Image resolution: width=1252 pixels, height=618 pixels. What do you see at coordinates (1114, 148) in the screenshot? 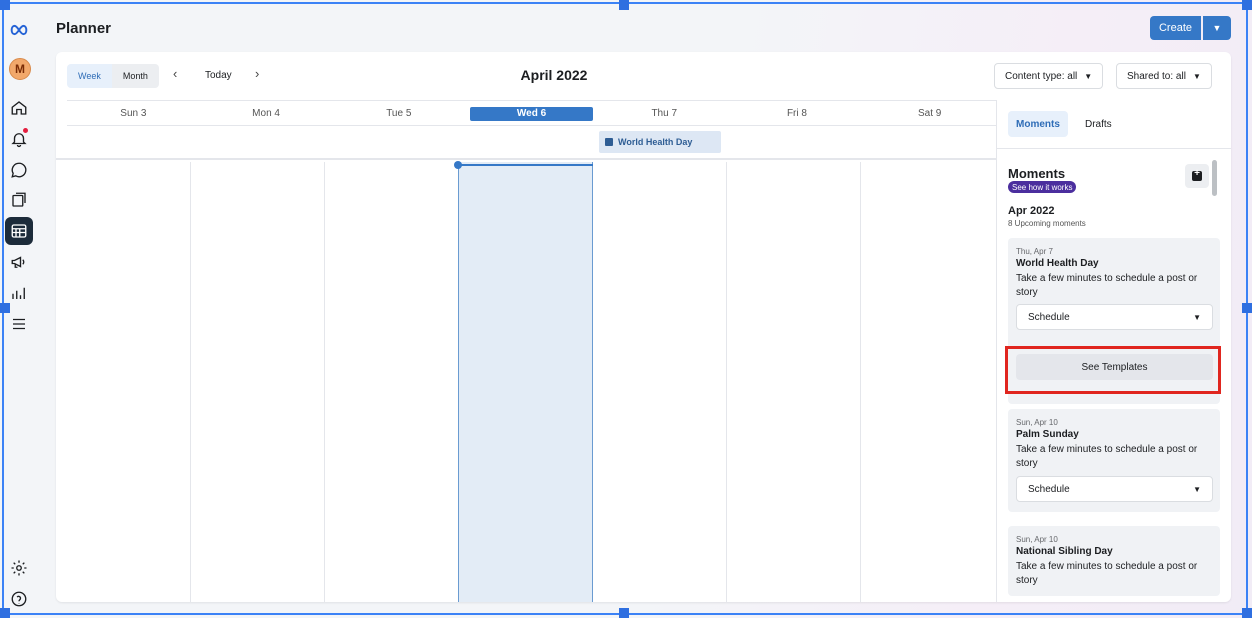
I see `divider` at bounding box center [1114, 148].